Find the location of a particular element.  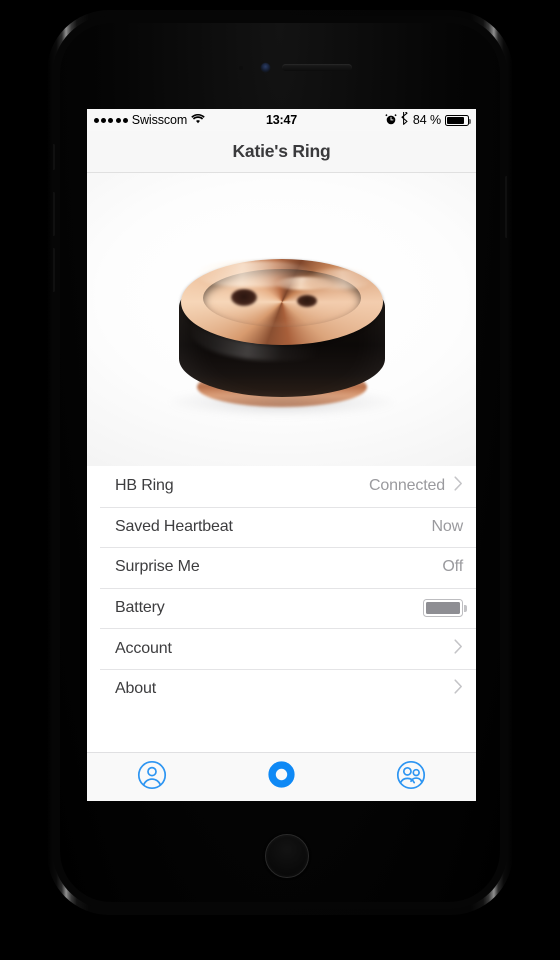

row-accessory: Now is located at coordinates (447, 527).